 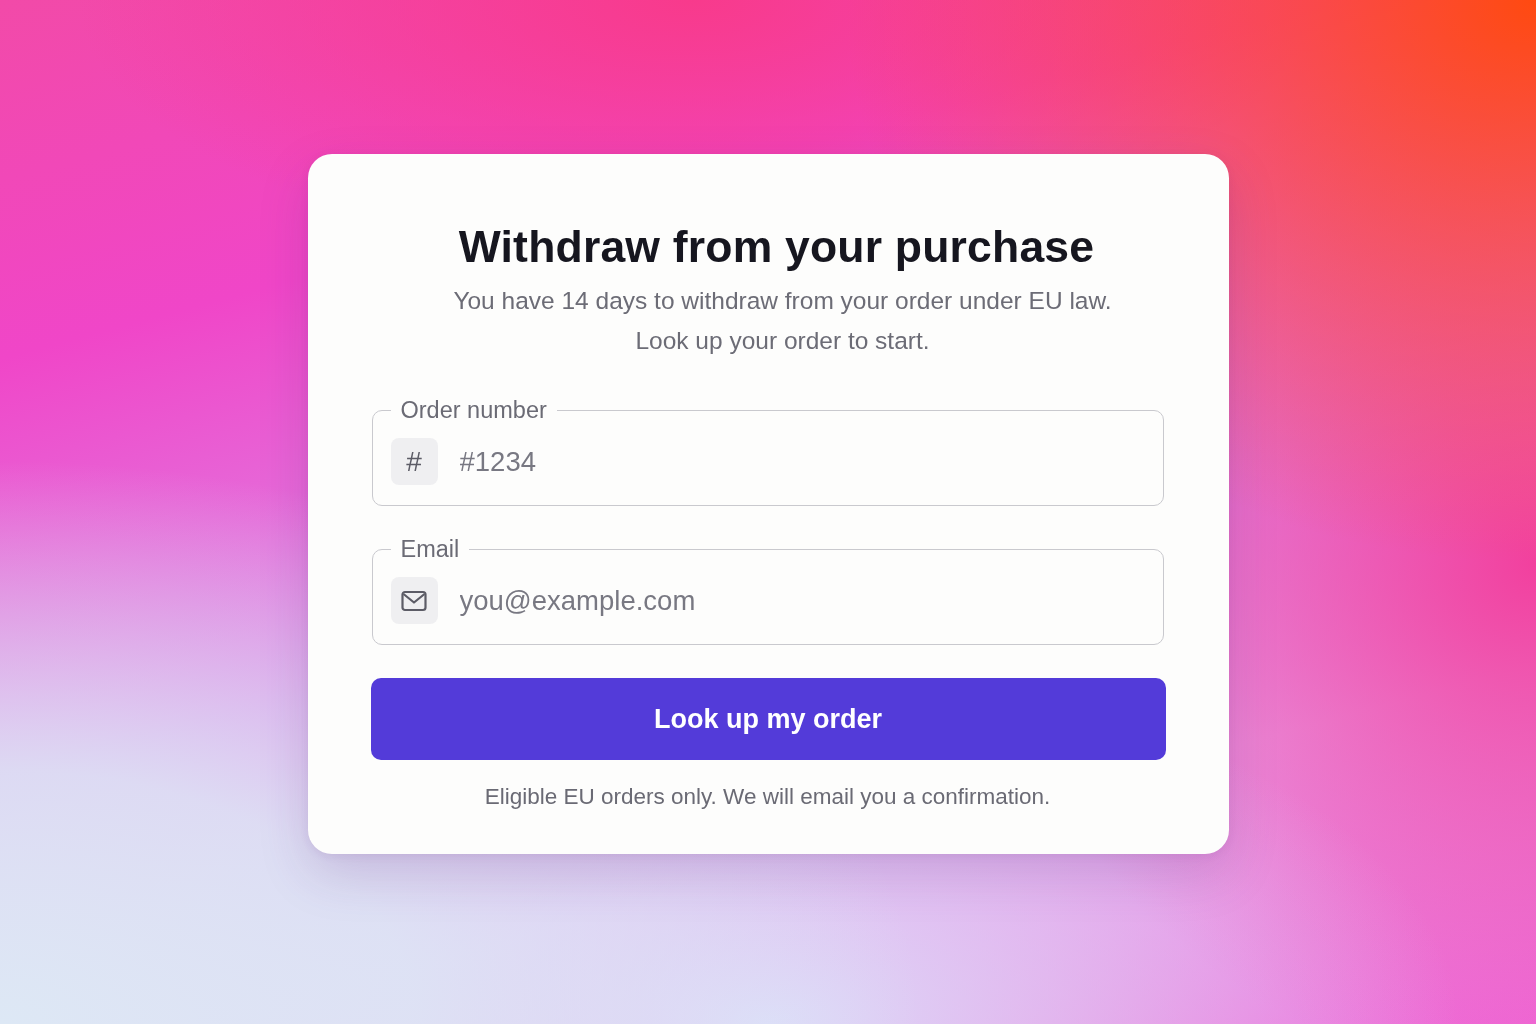 What do you see at coordinates (473, 410) in the screenshot?
I see `field-label: Order number` at bounding box center [473, 410].